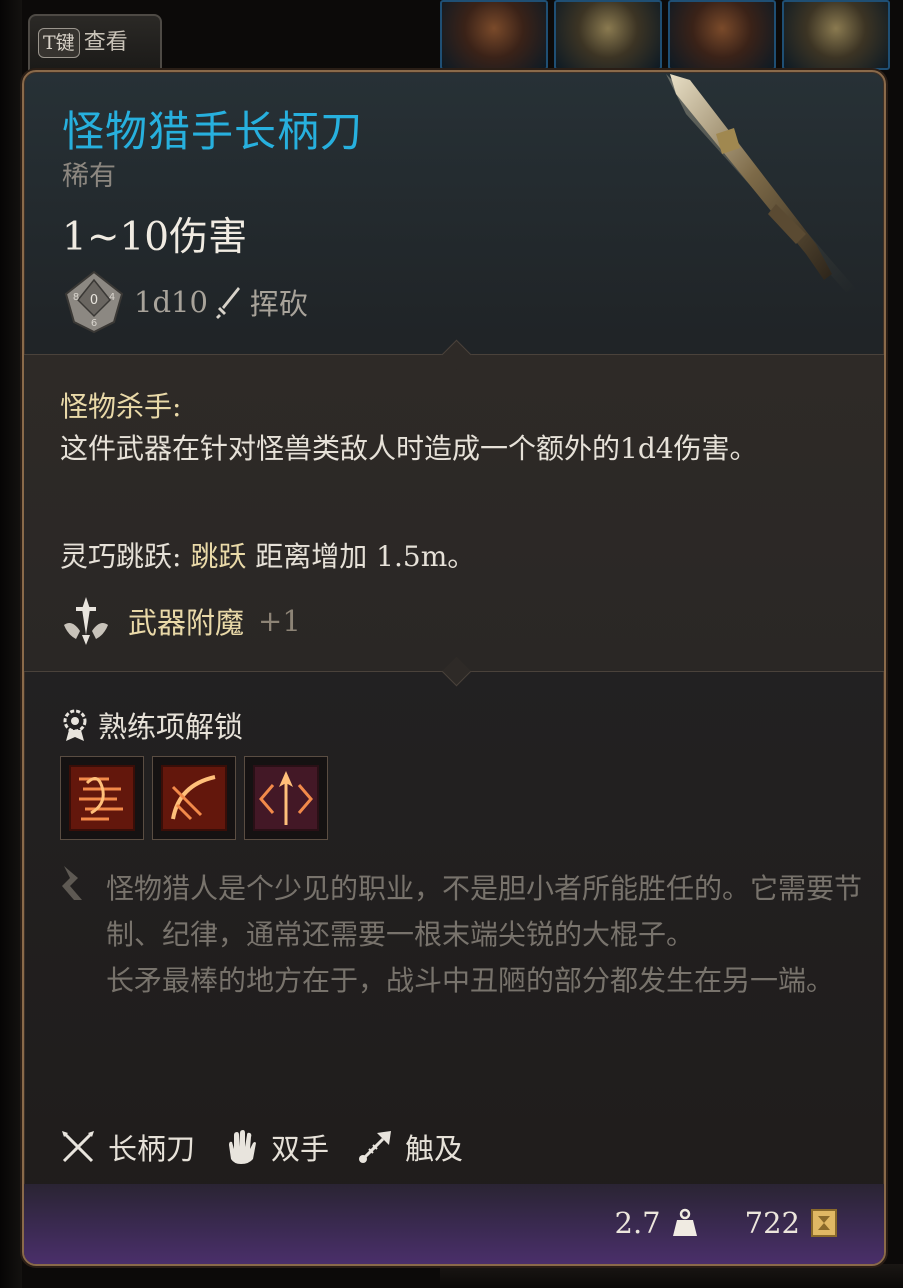 Image resolution: width=903 pixels, height=1288 pixels. I want to click on tag-reach: 触及, so click(410, 1147).